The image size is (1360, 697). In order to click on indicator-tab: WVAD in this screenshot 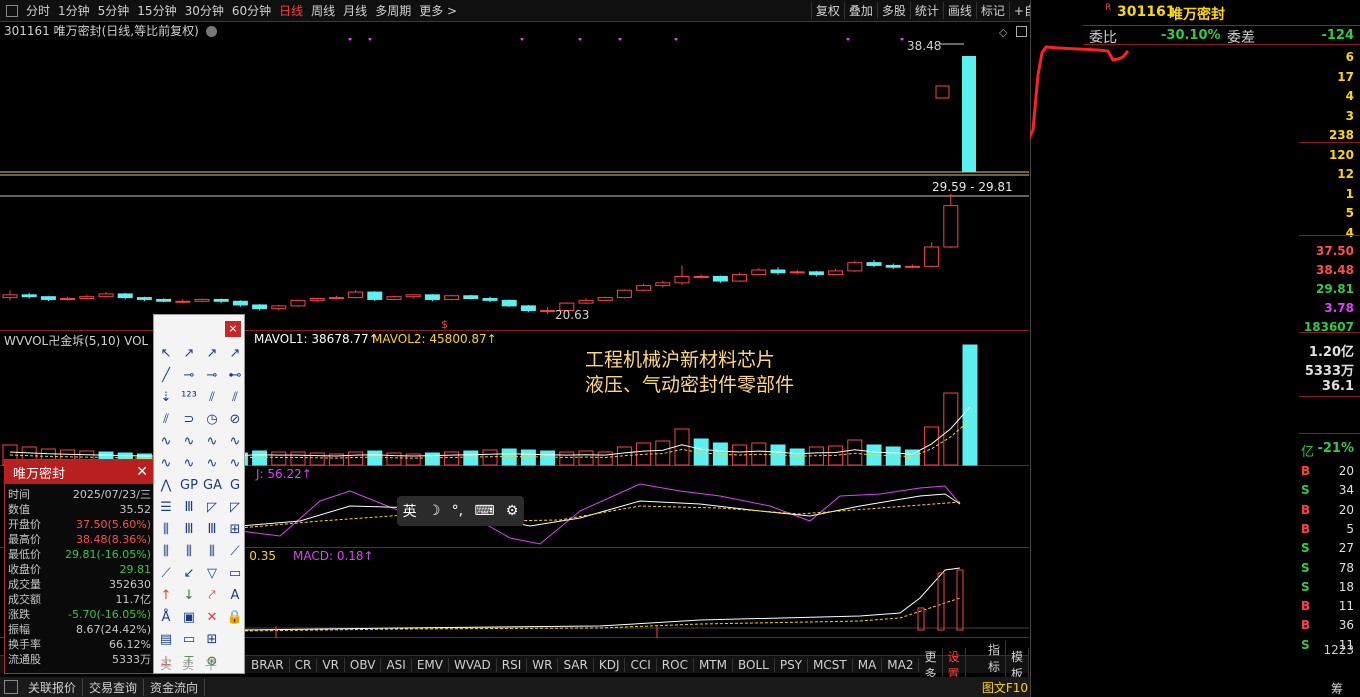, I will do `click(473, 664)`.